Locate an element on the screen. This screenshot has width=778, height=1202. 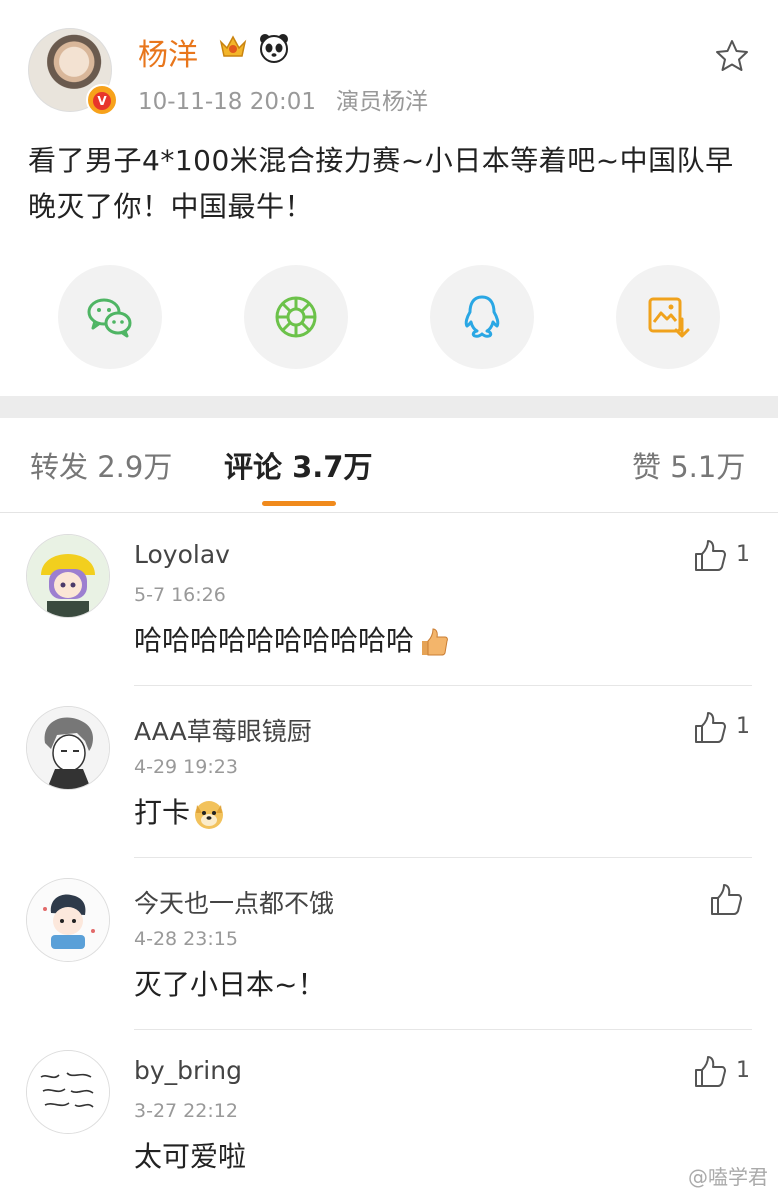
commenter-name: AAA草莓眼镜厨 is located at coordinates (223, 730).